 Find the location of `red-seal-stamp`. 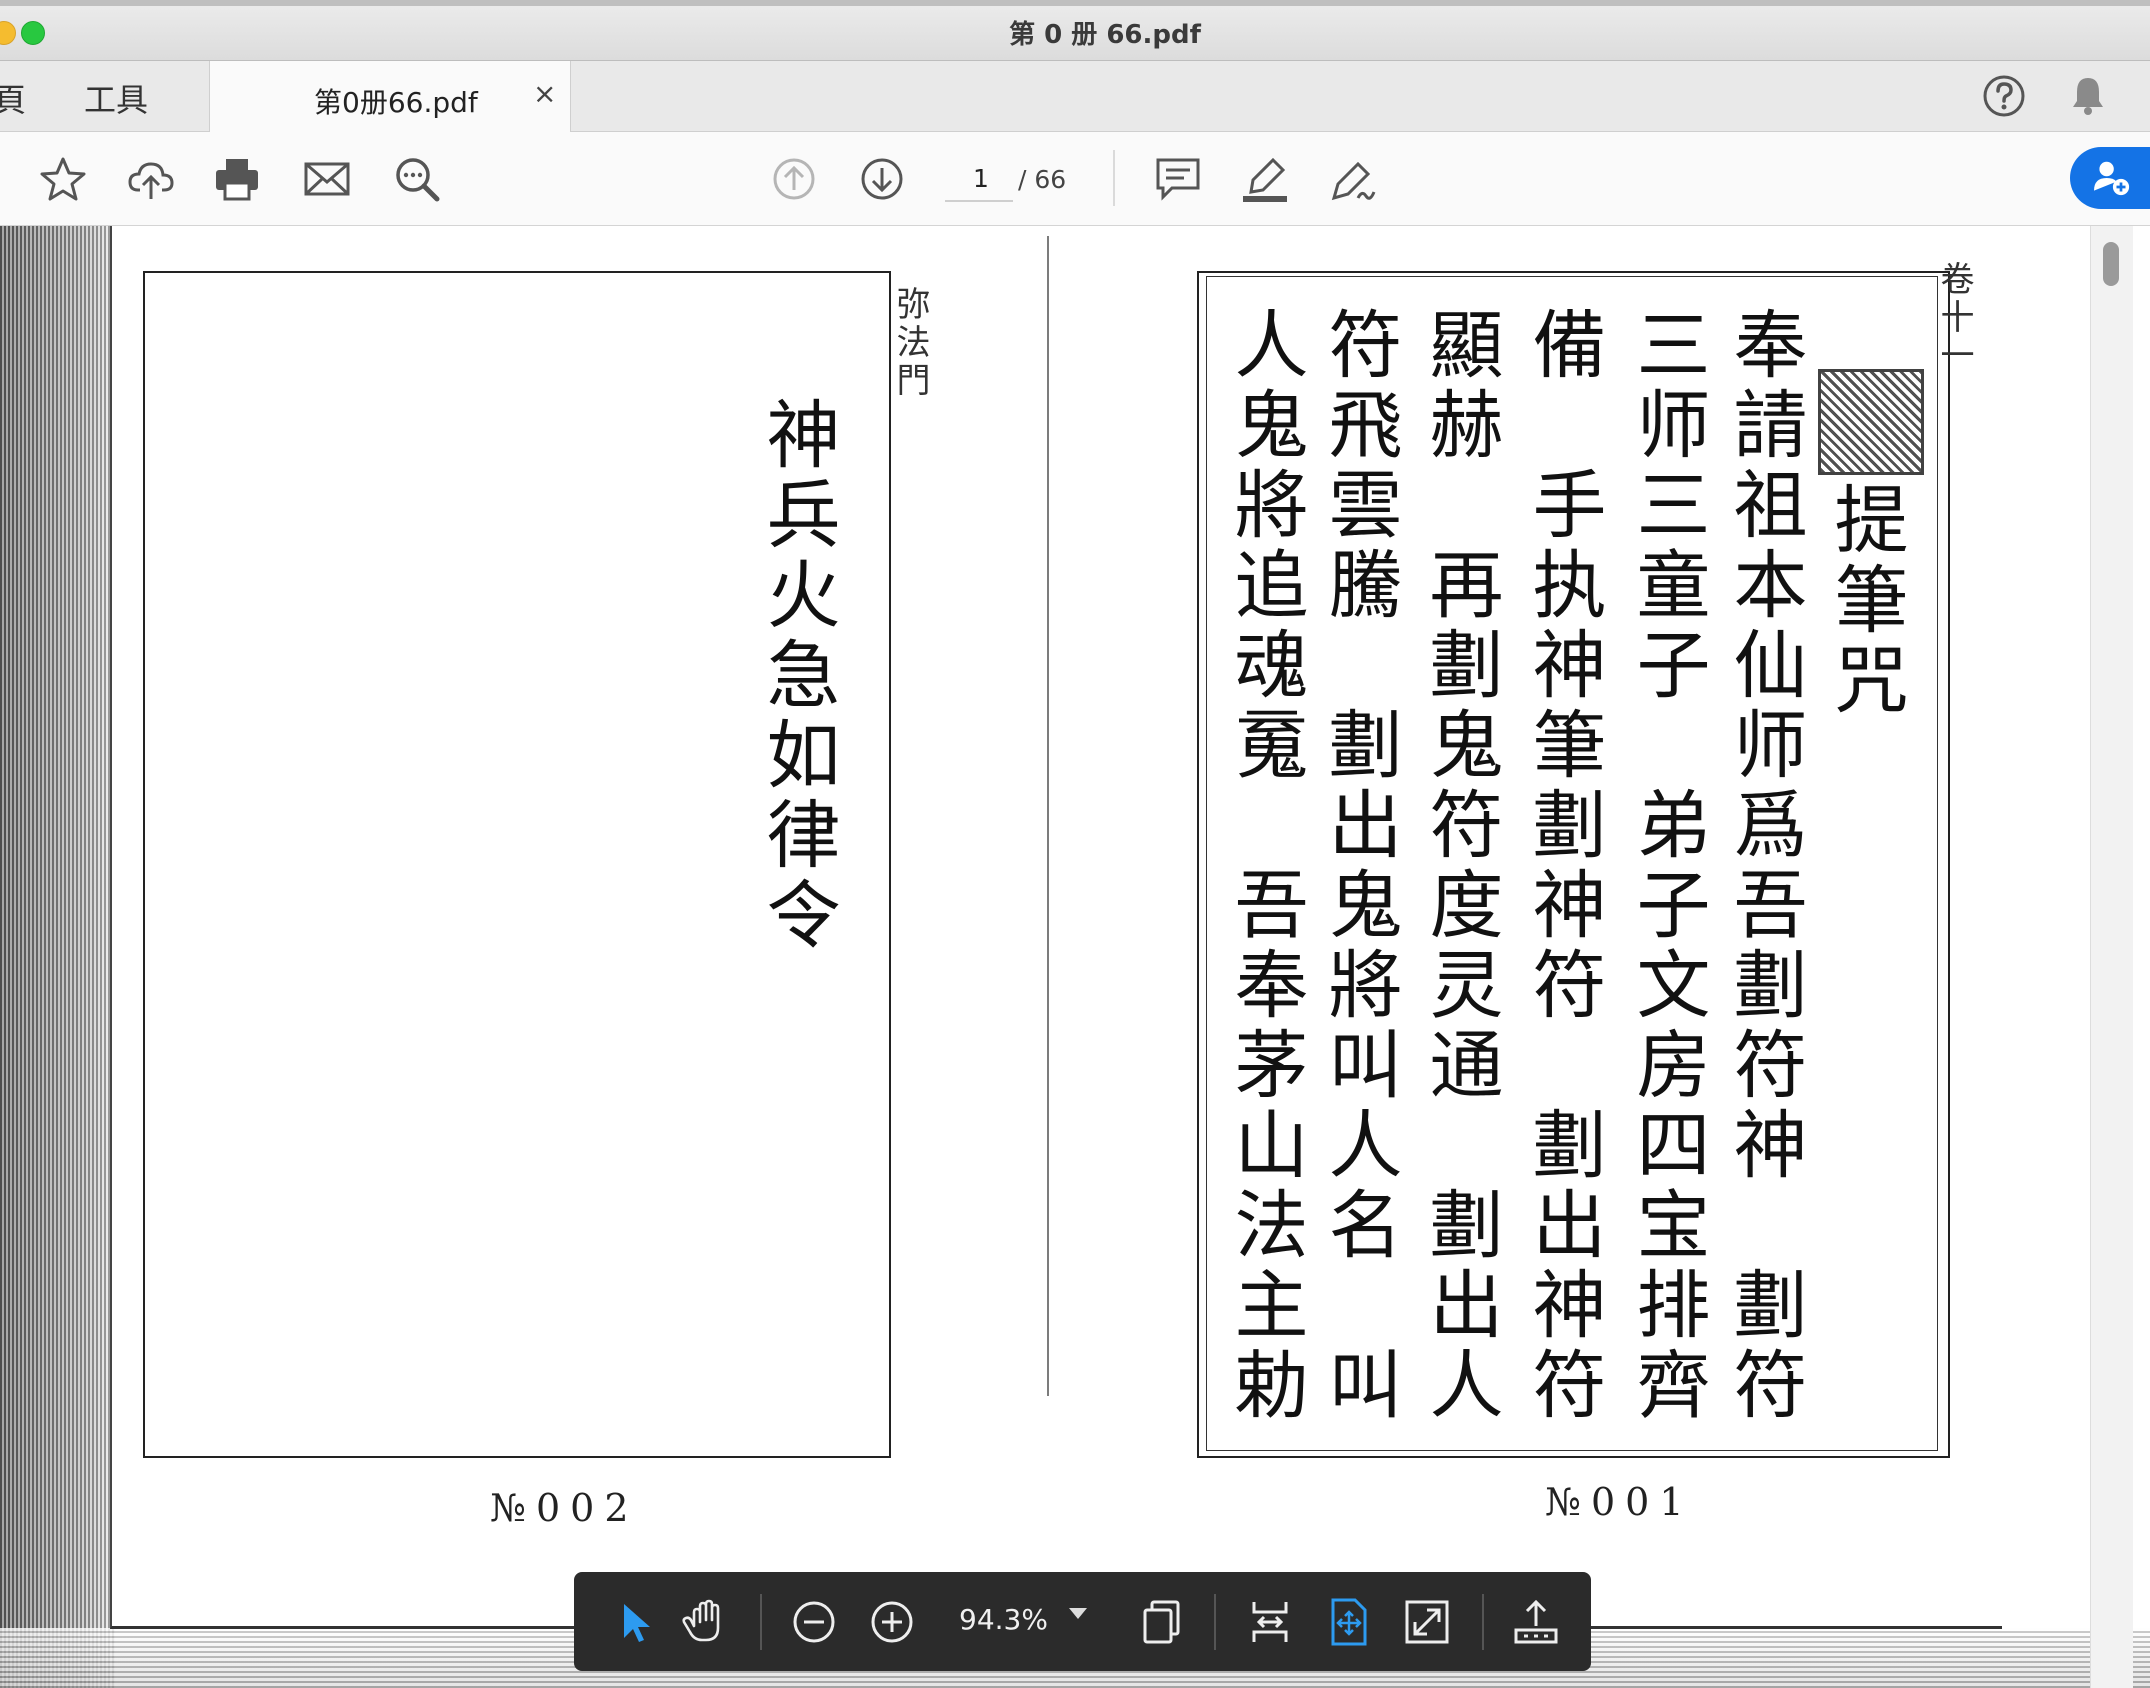

red-seal-stamp is located at coordinates (1871, 422).